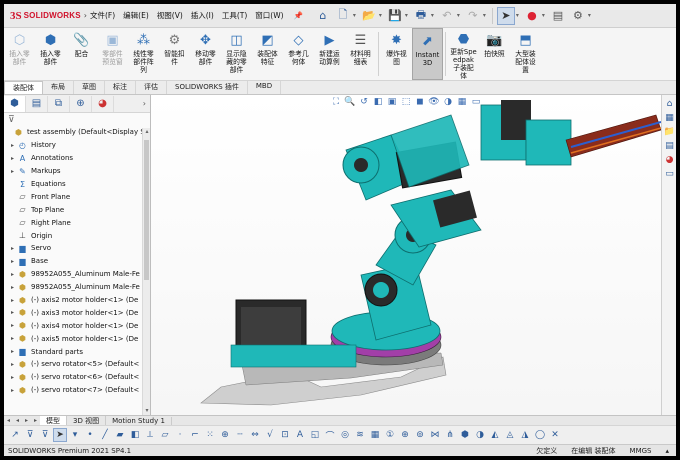  I want to click on filter-notes-icon: A, so click(300, 435).